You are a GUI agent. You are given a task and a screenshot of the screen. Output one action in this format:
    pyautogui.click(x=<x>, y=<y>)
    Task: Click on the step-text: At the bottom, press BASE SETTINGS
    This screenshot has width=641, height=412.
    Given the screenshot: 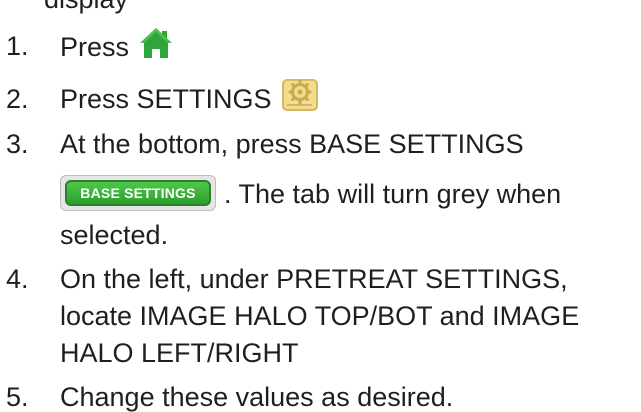 What is the action you would take?
    pyautogui.click(x=292, y=144)
    